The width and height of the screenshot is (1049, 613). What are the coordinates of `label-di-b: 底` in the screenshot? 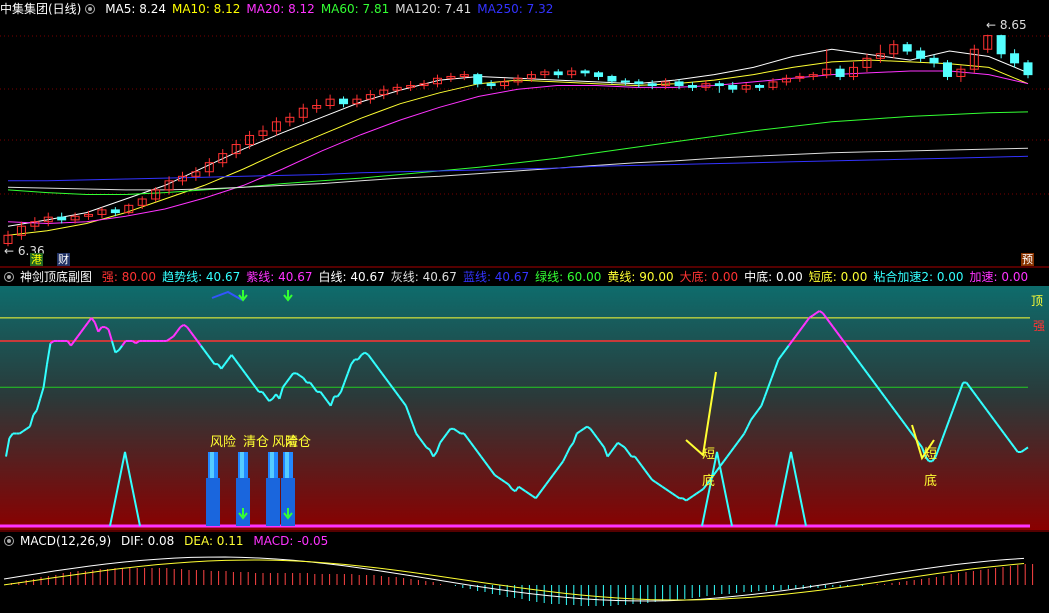 It's located at (931, 481).